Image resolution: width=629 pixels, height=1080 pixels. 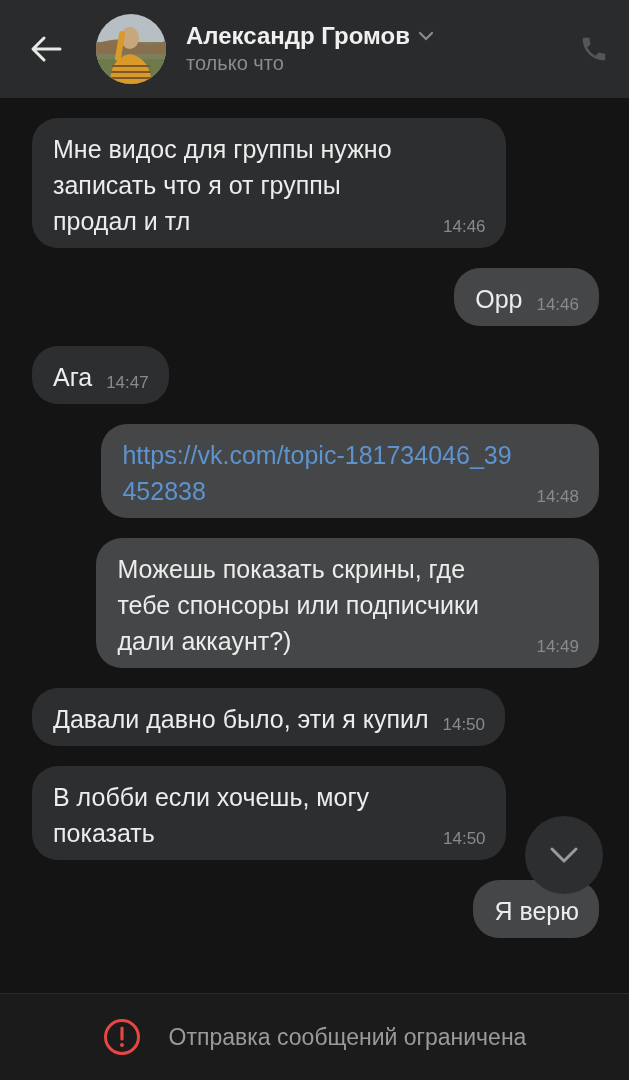 What do you see at coordinates (127, 383) in the screenshot?
I see `message-time: 14:47` at bounding box center [127, 383].